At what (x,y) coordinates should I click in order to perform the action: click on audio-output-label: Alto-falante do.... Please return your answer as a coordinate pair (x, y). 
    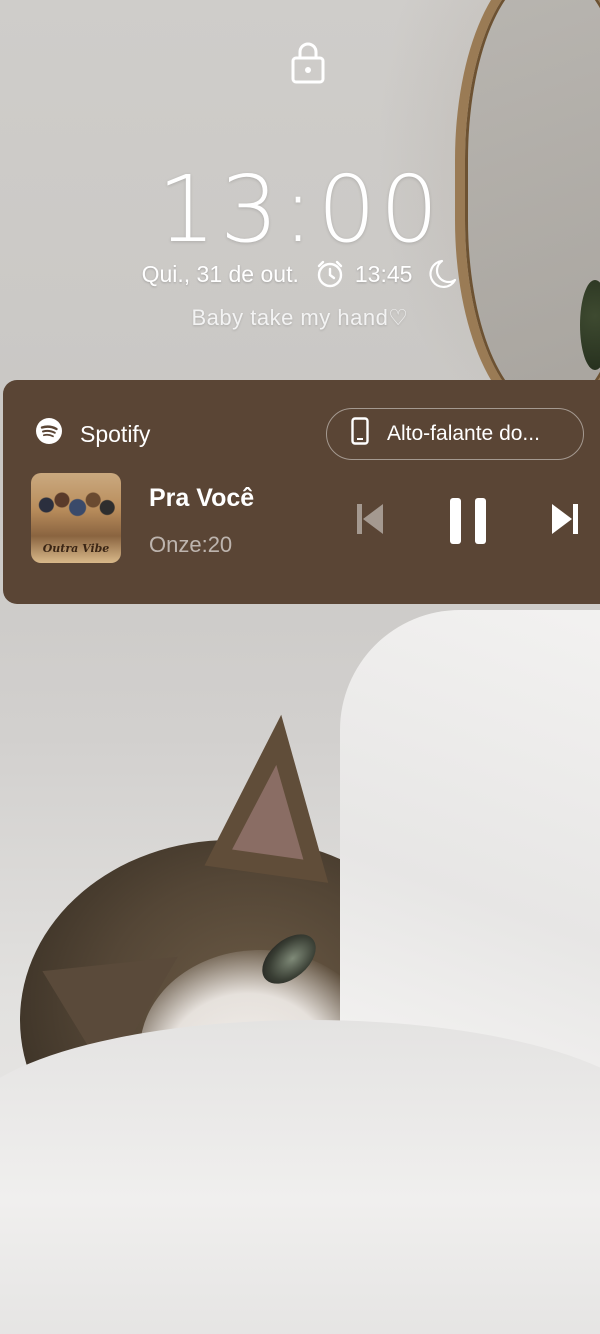
    Looking at the image, I should click on (463, 433).